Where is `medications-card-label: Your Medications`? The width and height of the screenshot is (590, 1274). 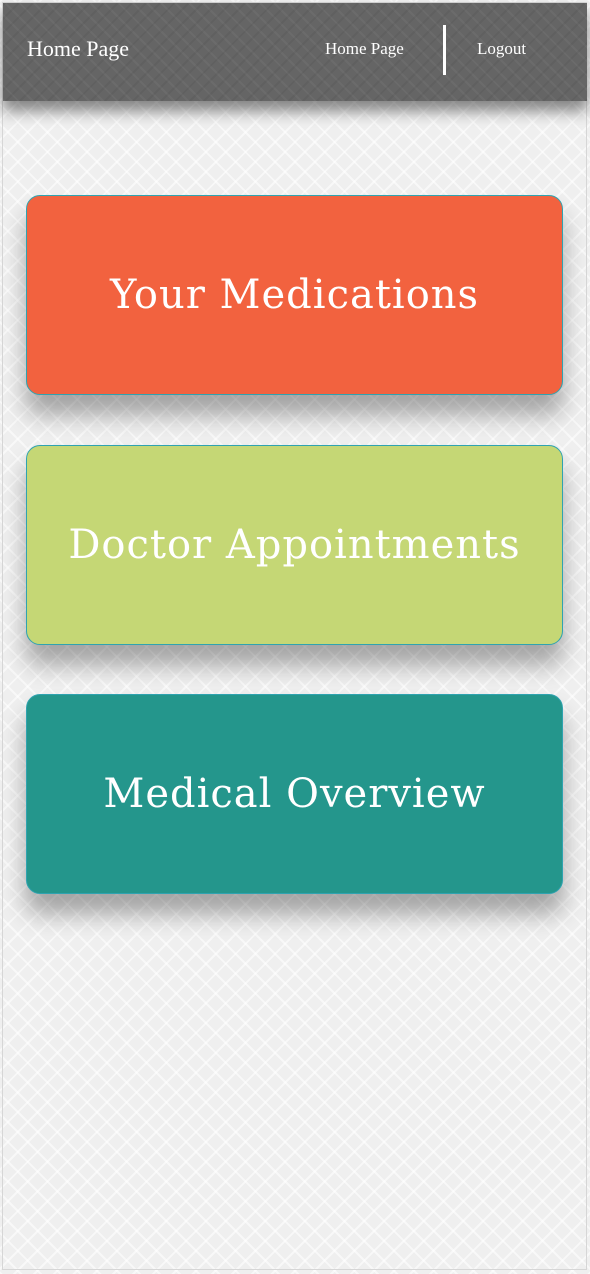 medications-card-label: Your Medications is located at coordinates (294, 295).